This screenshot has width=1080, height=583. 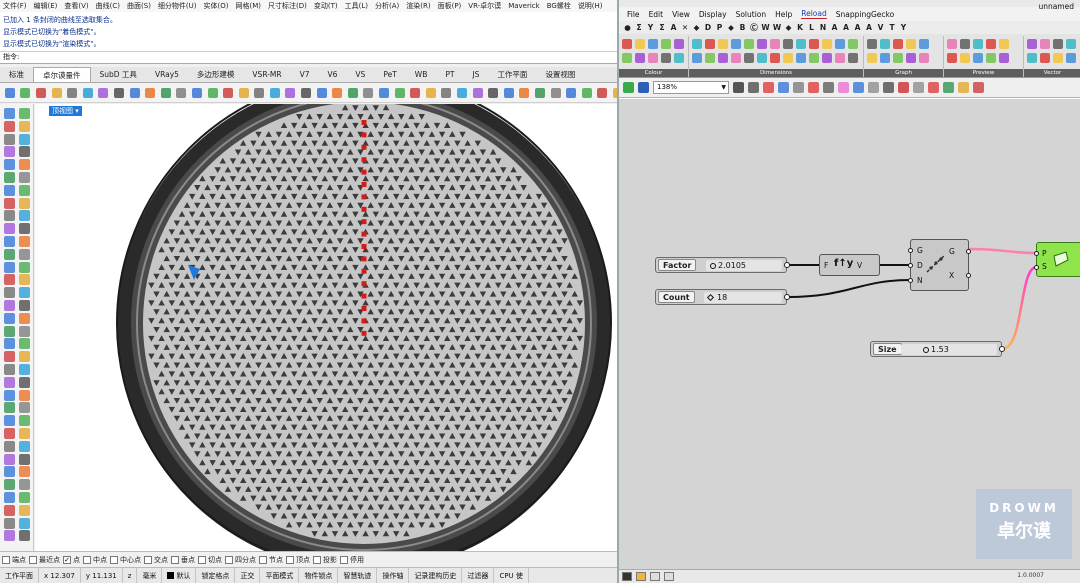 I want to click on command-prompt: 指令:, so click(x=308, y=58).